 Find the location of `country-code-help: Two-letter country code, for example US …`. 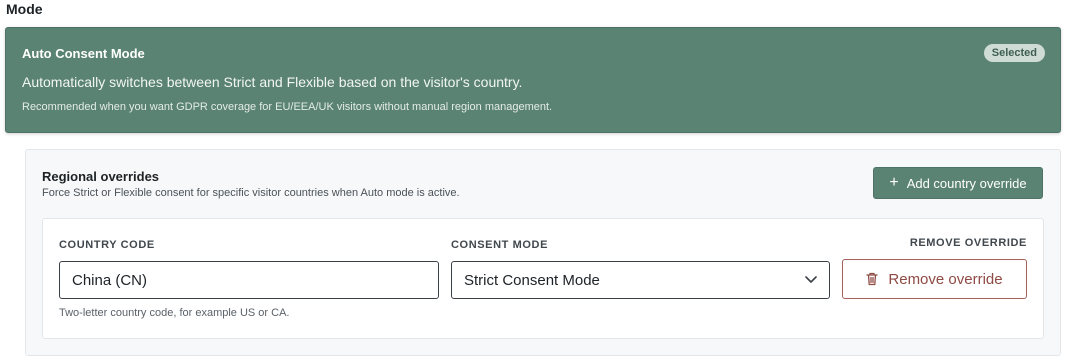

country-code-help: Two-letter country code, for example US … is located at coordinates (174, 313).